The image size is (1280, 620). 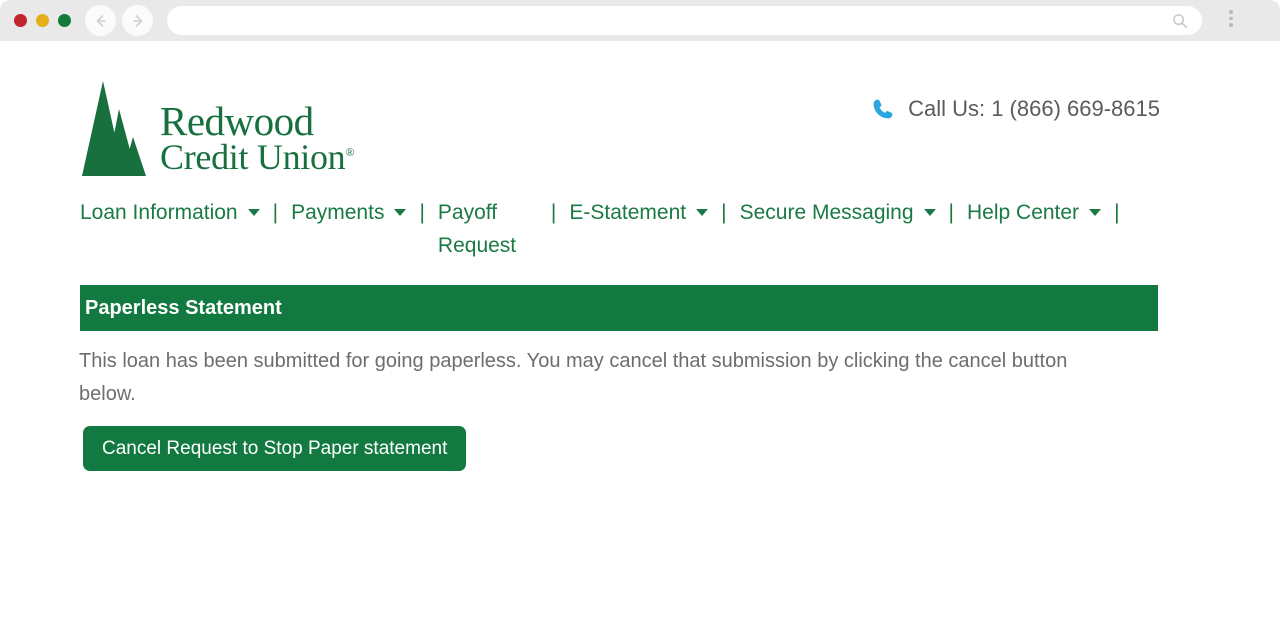 I want to click on browser-chrome, so click(x=640, y=20).